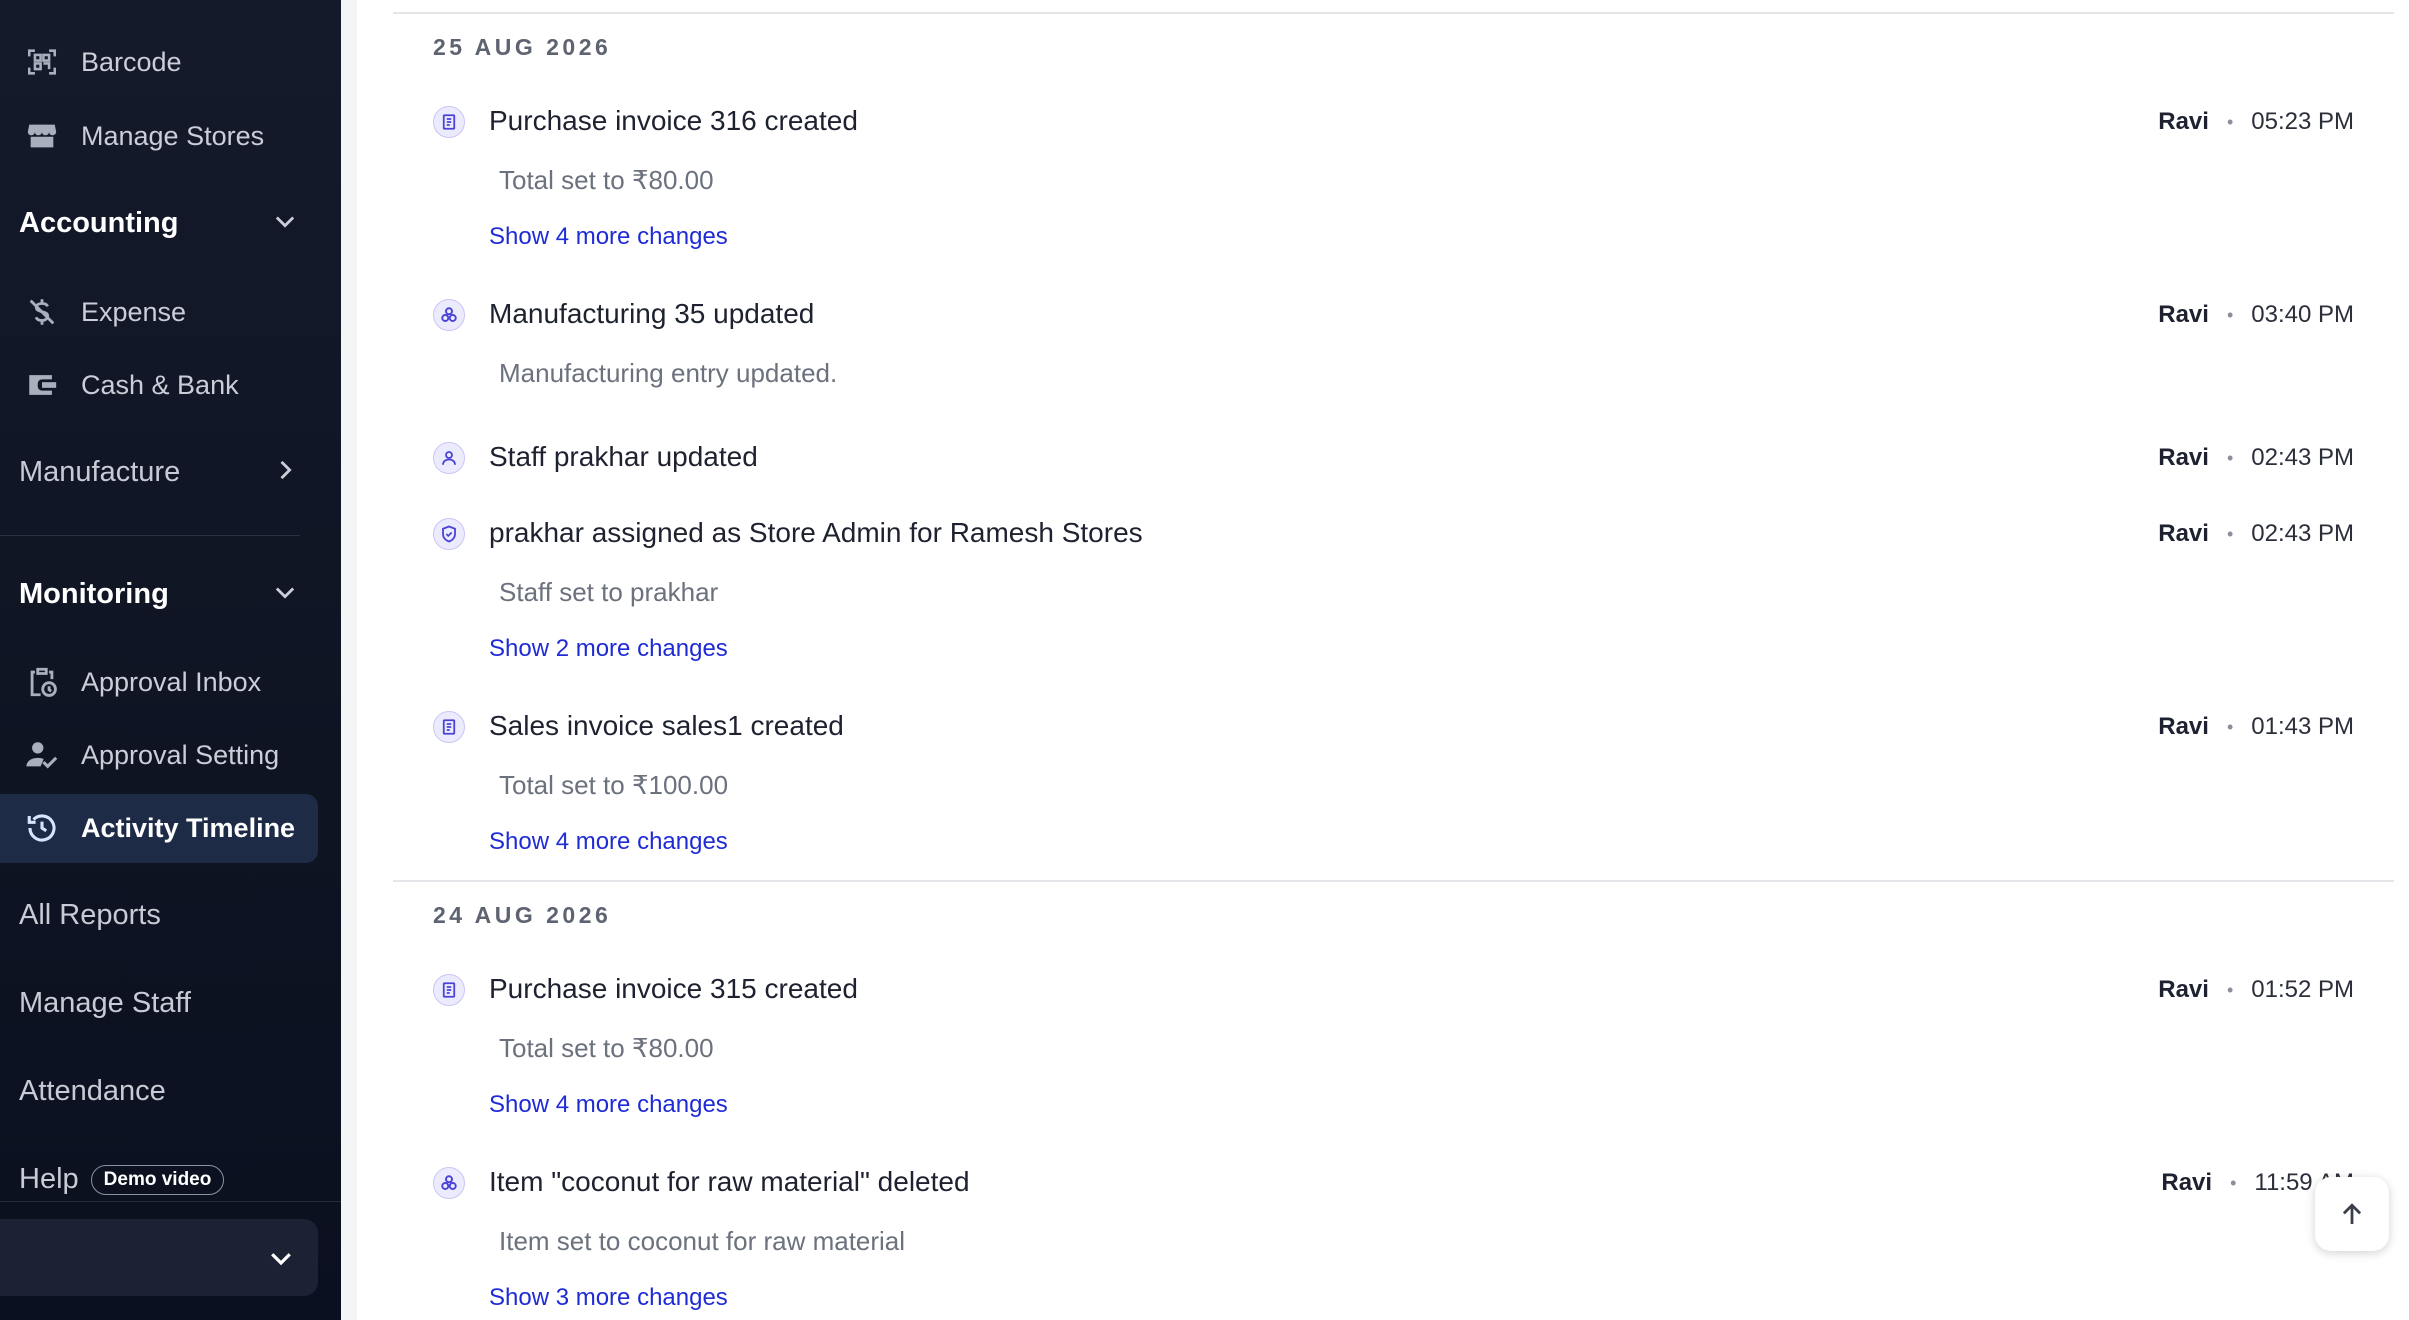  What do you see at coordinates (2302, 121) in the screenshot?
I see `entry-time: 05:23 PM` at bounding box center [2302, 121].